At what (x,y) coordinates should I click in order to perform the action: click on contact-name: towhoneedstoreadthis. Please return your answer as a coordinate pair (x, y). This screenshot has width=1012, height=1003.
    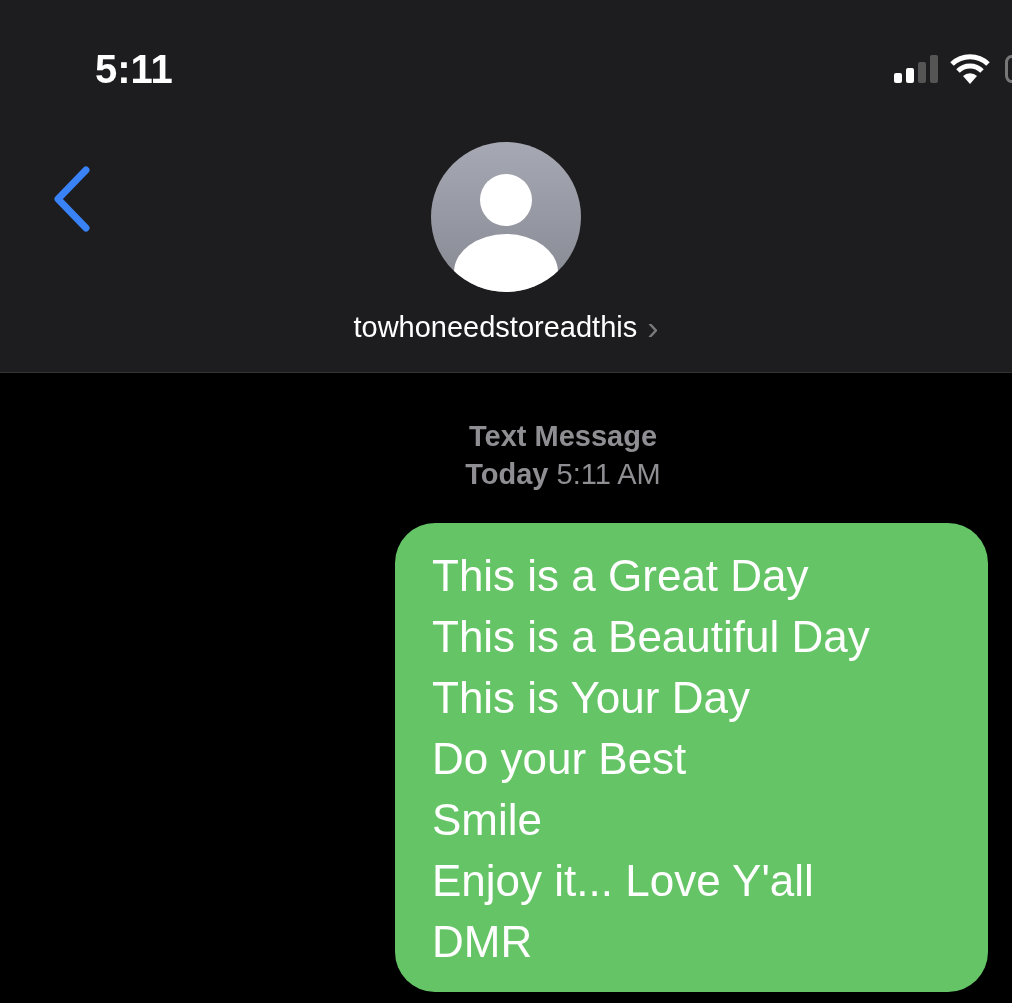
    Looking at the image, I should click on (495, 327).